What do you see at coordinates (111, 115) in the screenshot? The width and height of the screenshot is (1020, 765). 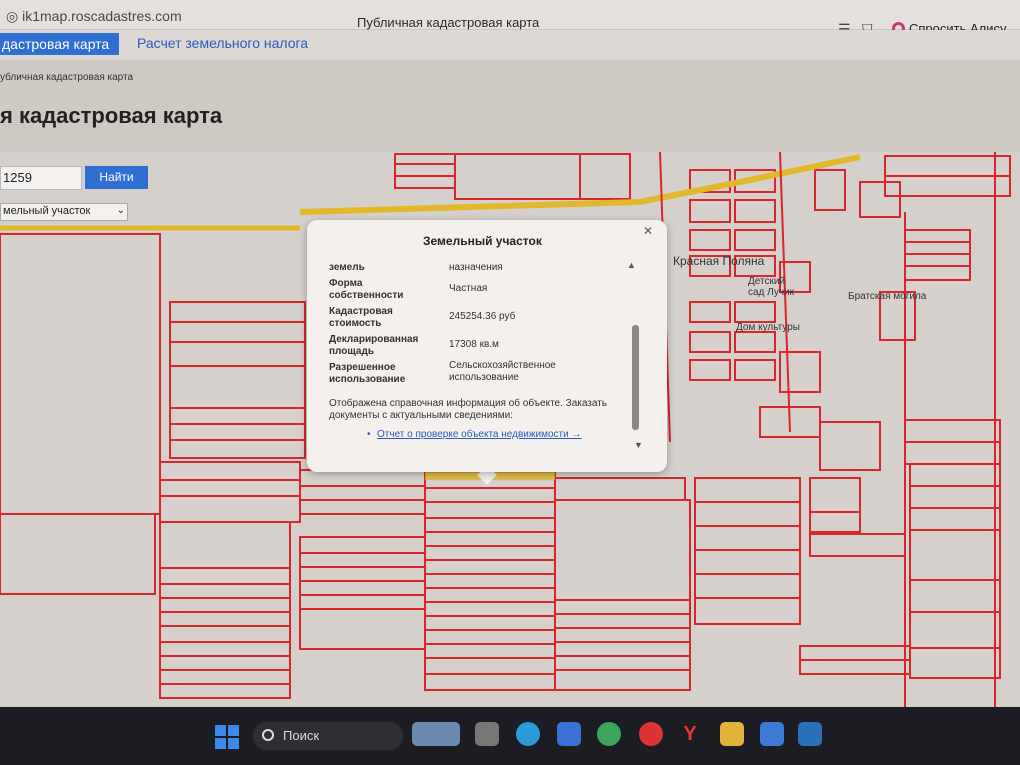 I see `page-title: я кадастровая карта` at bounding box center [111, 115].